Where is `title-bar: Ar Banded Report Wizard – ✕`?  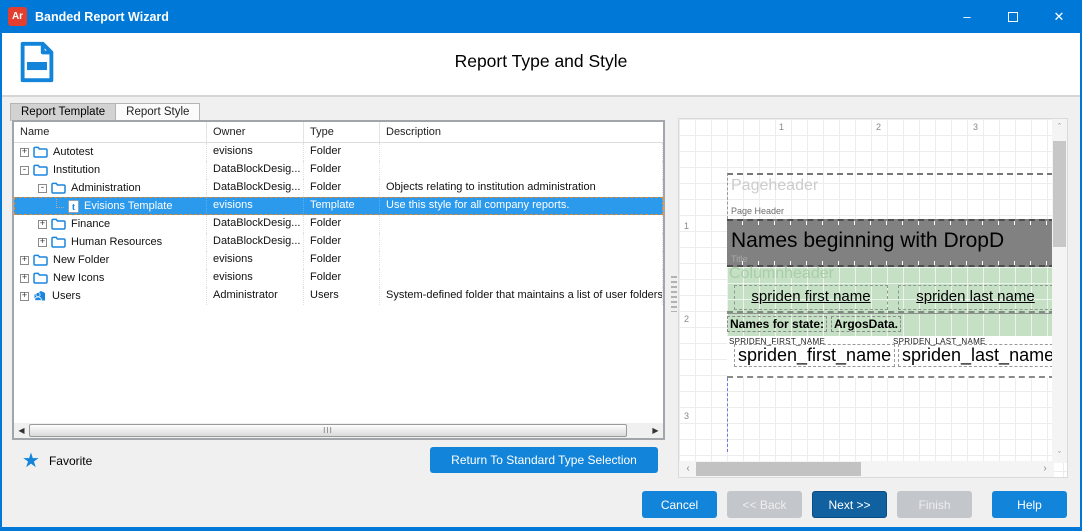
title-bar: Ar Banded Report Wizard – ✕ is located at coordinates (541, 16).